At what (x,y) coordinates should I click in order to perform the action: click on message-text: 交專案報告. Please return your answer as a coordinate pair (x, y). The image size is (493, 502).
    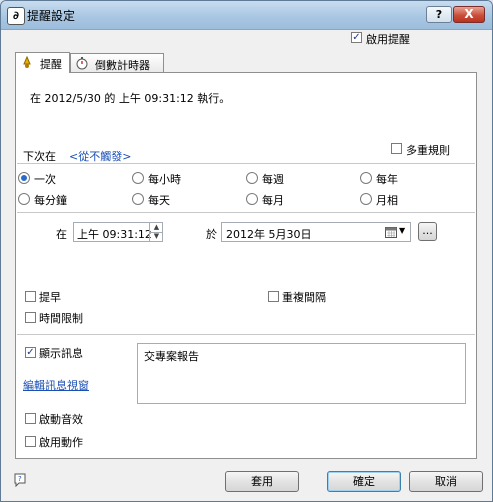
    Looking at the image, I should click on (171, 356).